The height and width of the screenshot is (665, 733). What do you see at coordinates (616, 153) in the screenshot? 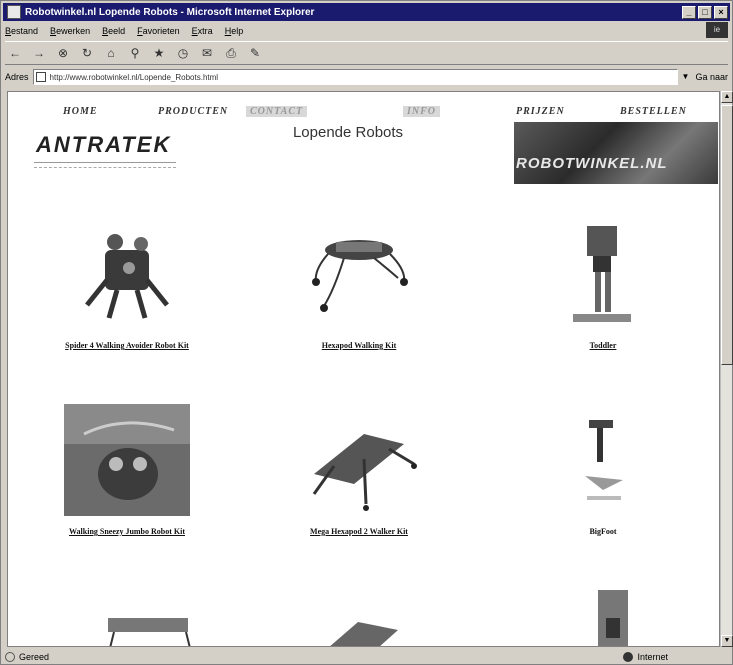
I see `robotwinkel-banner: ROBOTWINKEL.NL` at bounding box center [616, 153].